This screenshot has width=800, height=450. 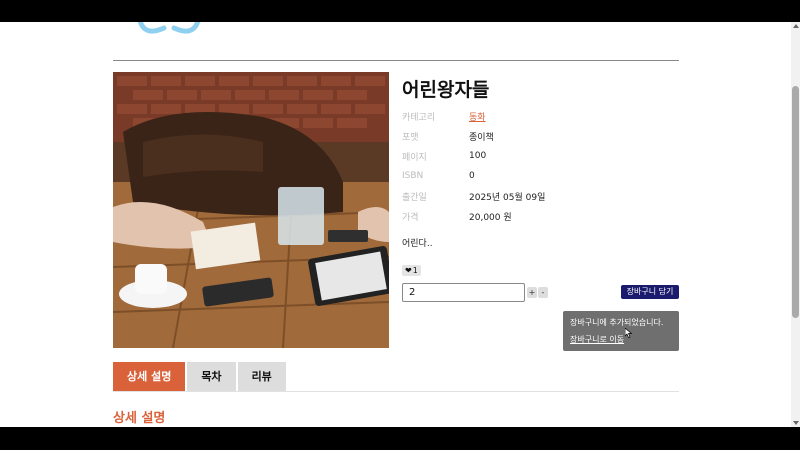 What do you see at coordinates (481, 137) in the screenshot?
I see `meta-value: 종이책` at bounding box center [481, 137].